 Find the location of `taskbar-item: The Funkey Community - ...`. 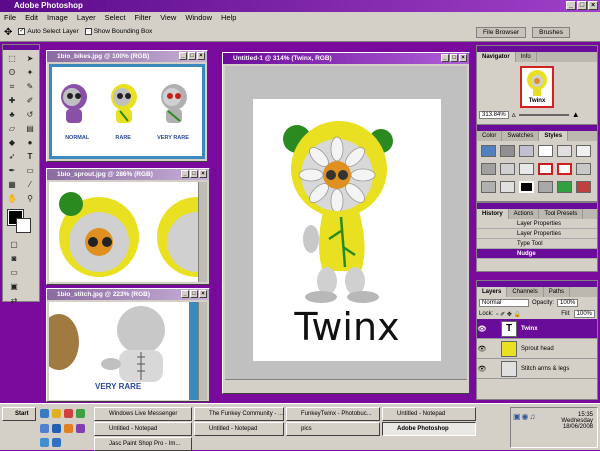

taskbar-item: The Funkey Community - ... is located at coordinates (239, 414).